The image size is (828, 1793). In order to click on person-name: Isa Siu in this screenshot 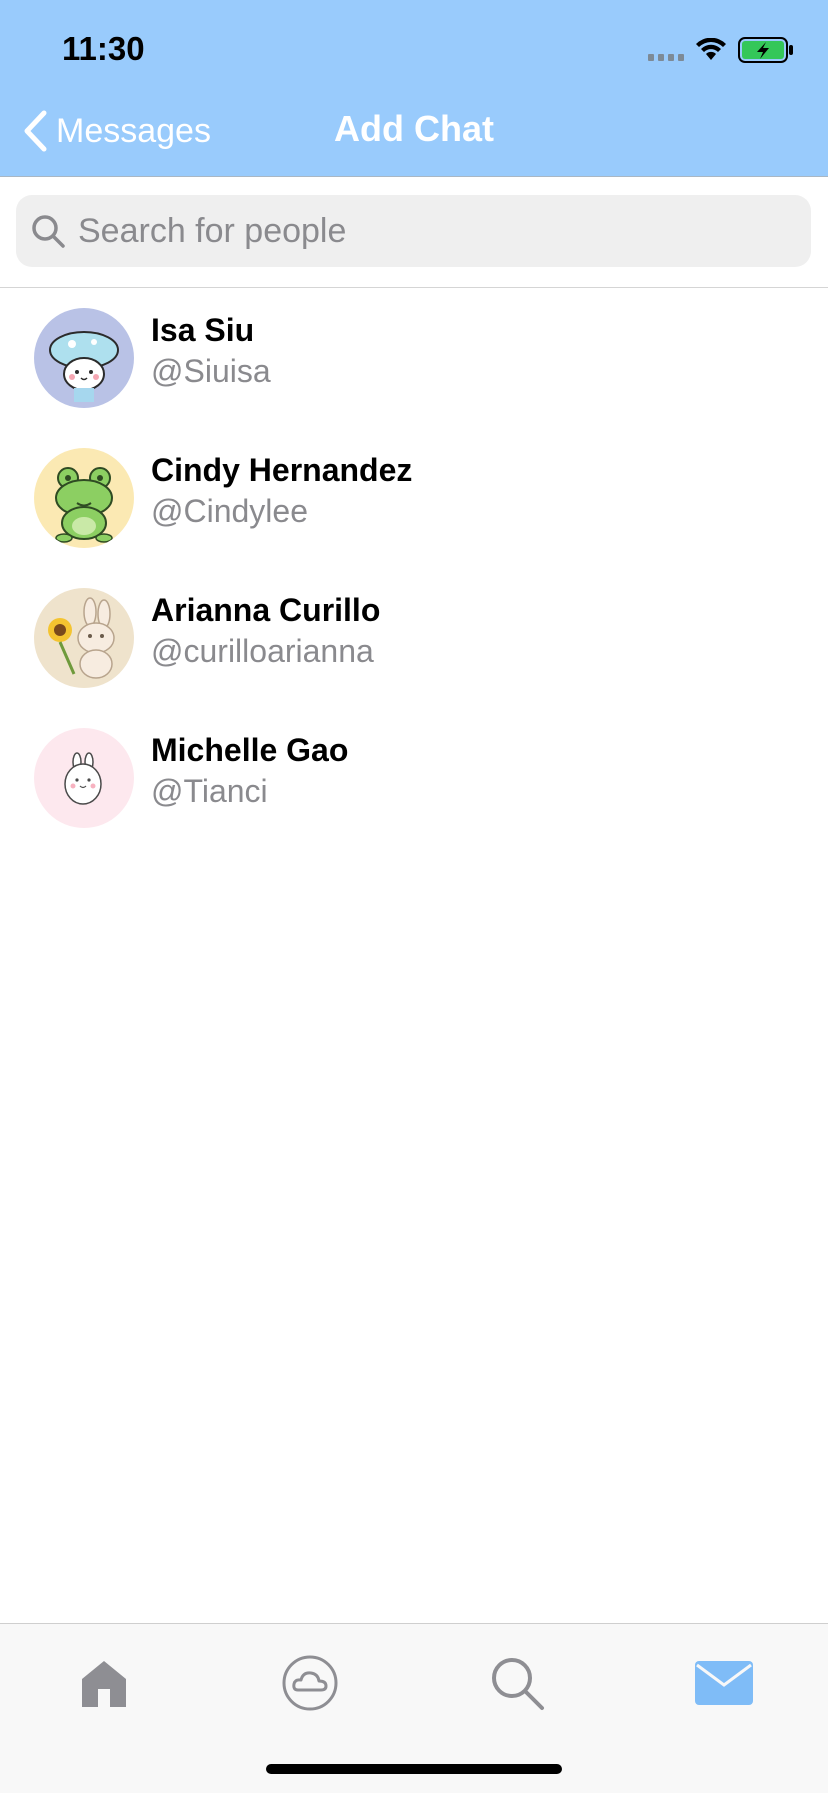, I will do `click(203, 330)`.